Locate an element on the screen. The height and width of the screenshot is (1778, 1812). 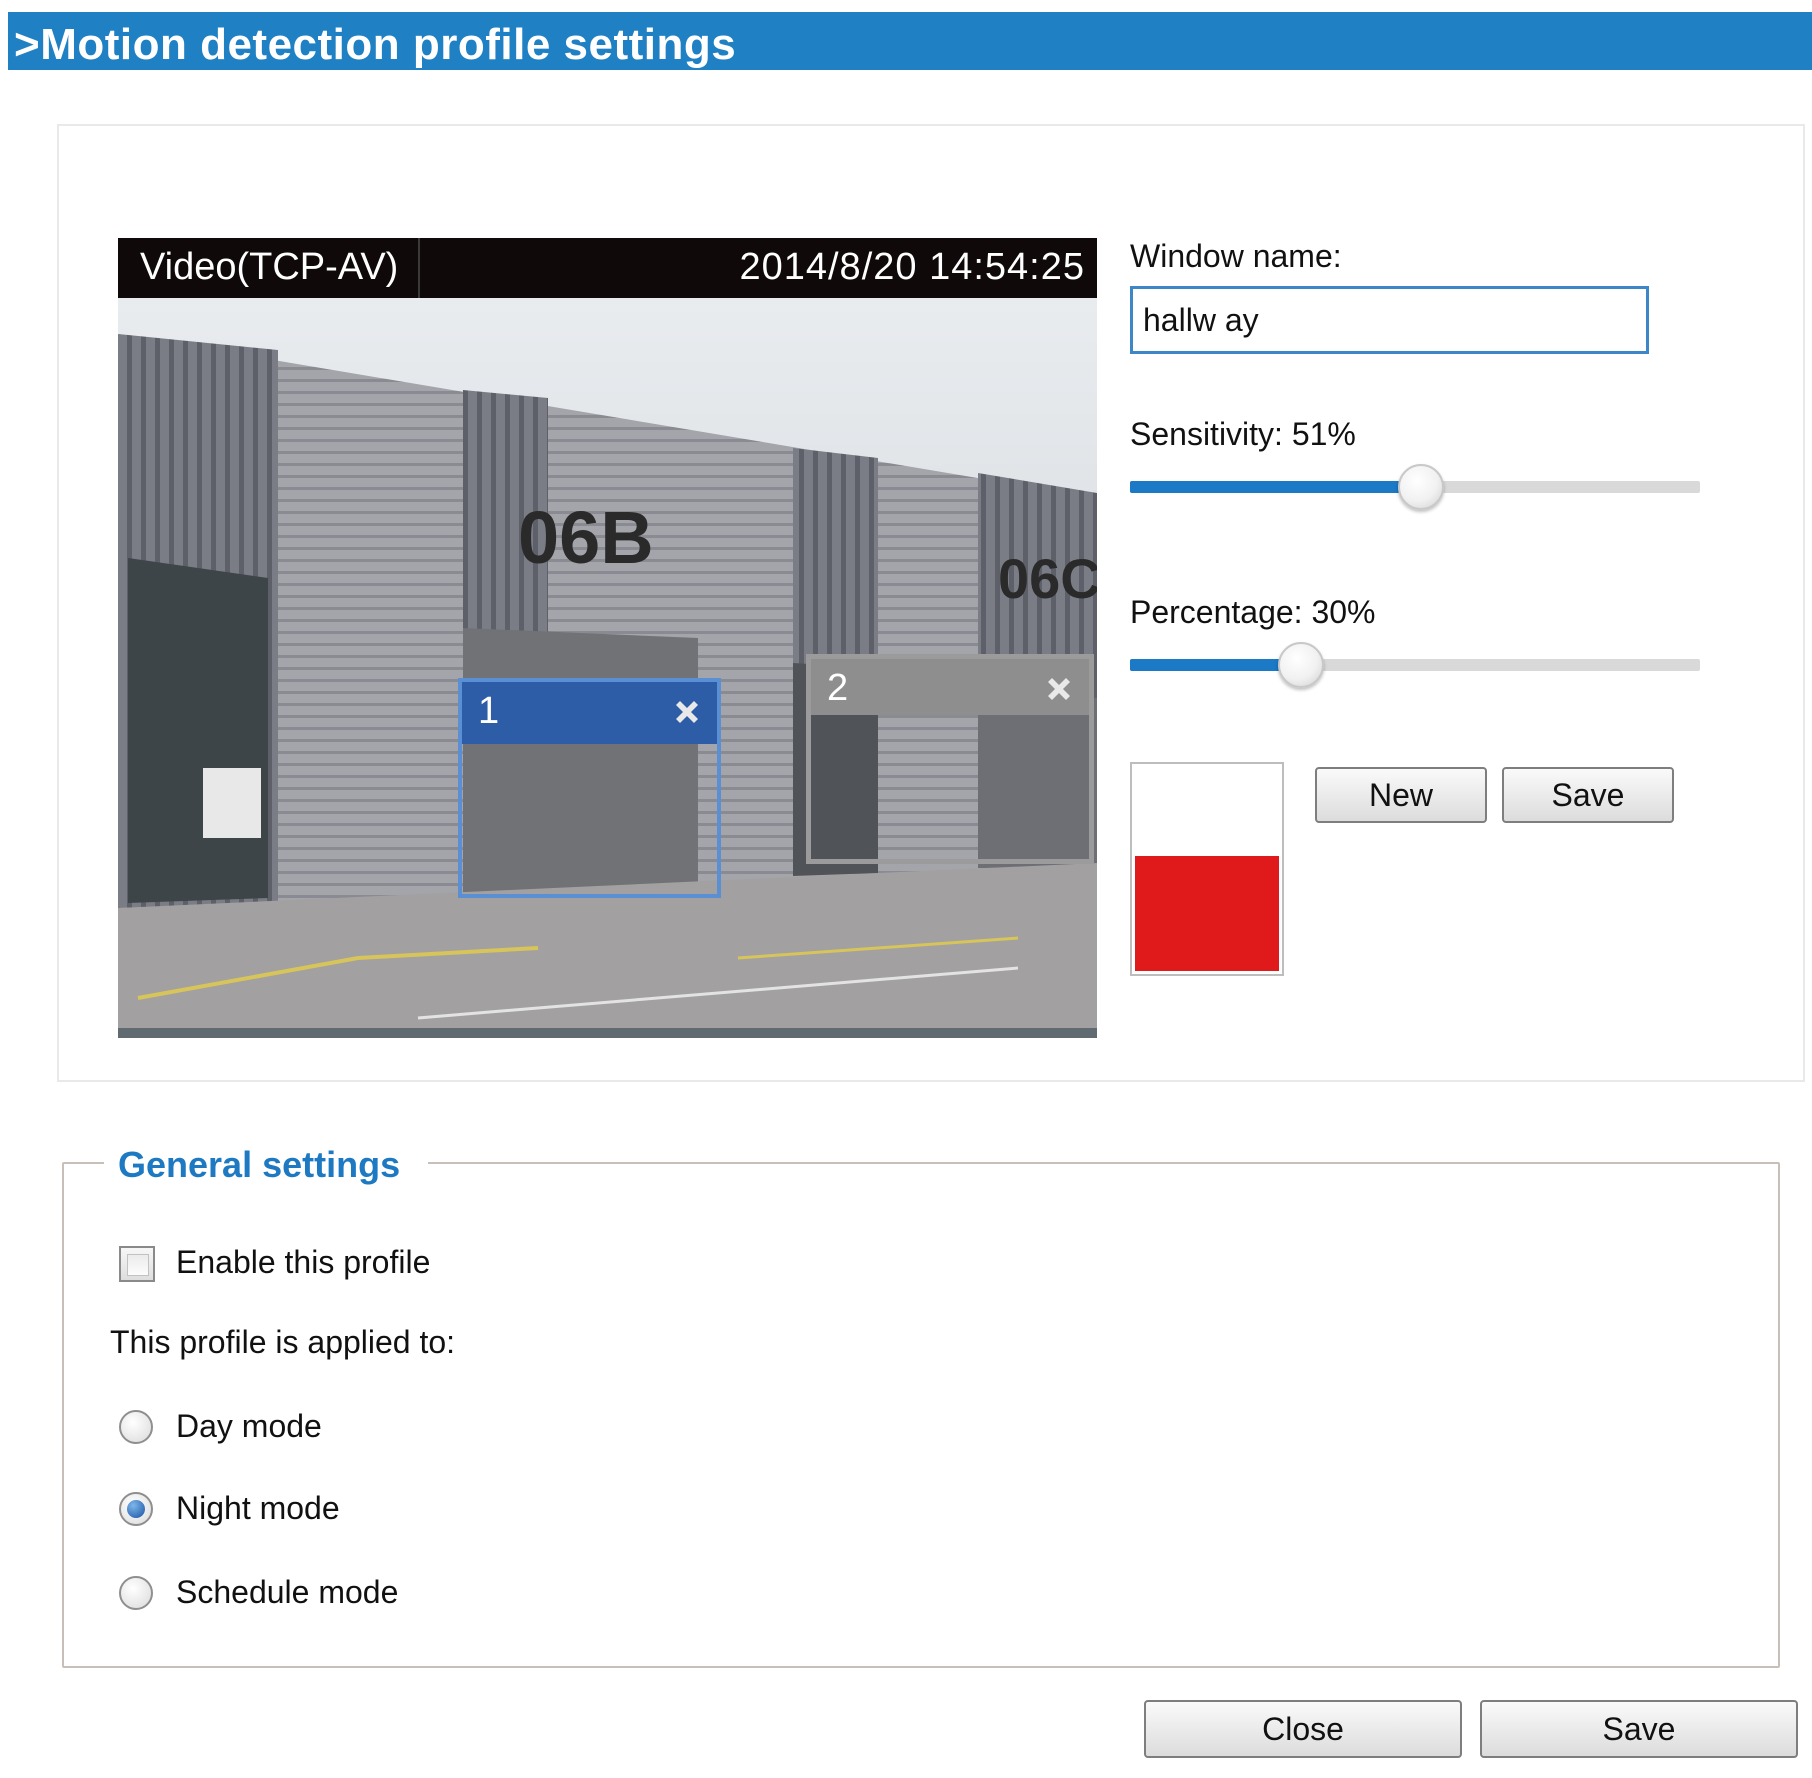
day-mode-label: Day mode is located at coordinates (249, 1426).